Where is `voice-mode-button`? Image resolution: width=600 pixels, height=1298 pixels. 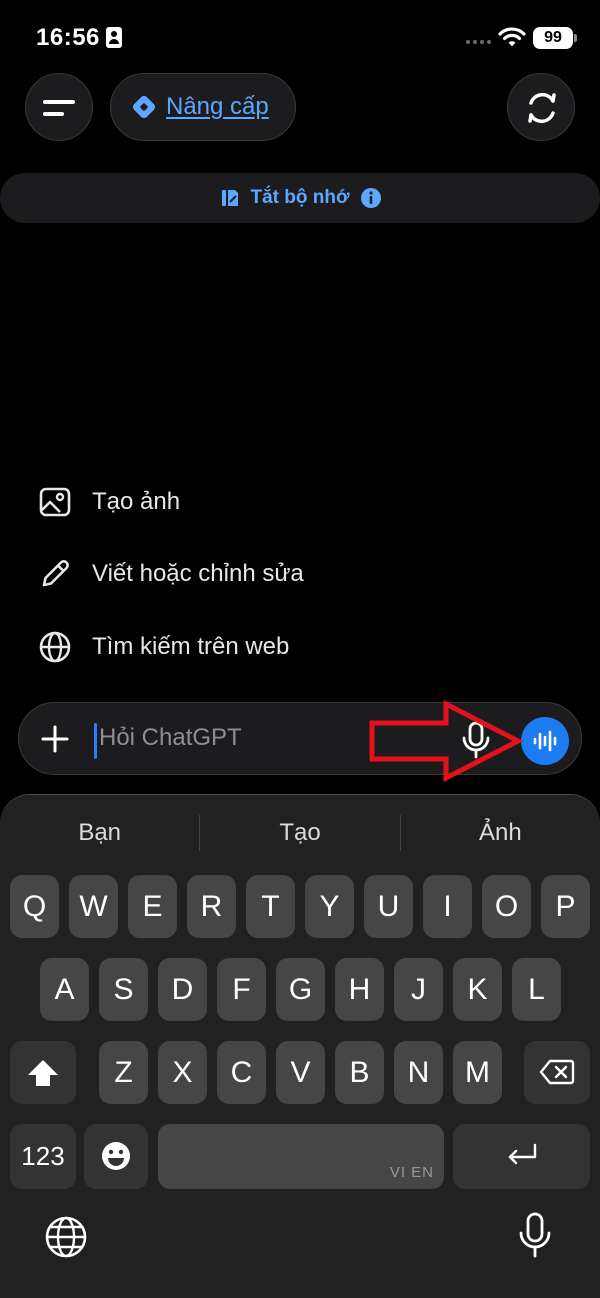
voice-mode-button is located at coordinates (545, 741).